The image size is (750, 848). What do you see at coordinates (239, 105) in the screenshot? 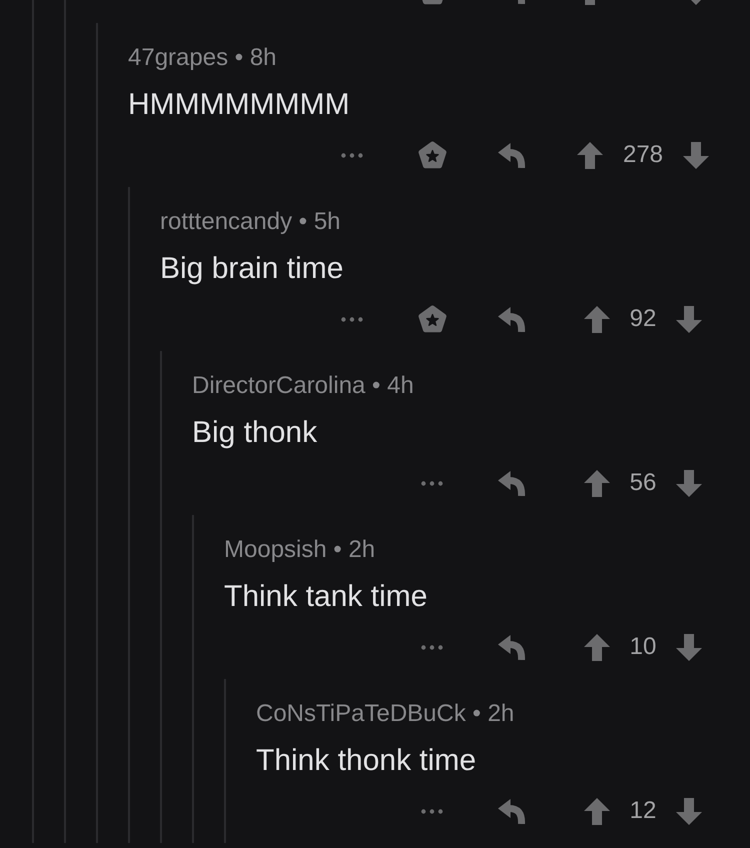
I see `comment-text: HMMMMMMMM` at bounding box center [239, 105].